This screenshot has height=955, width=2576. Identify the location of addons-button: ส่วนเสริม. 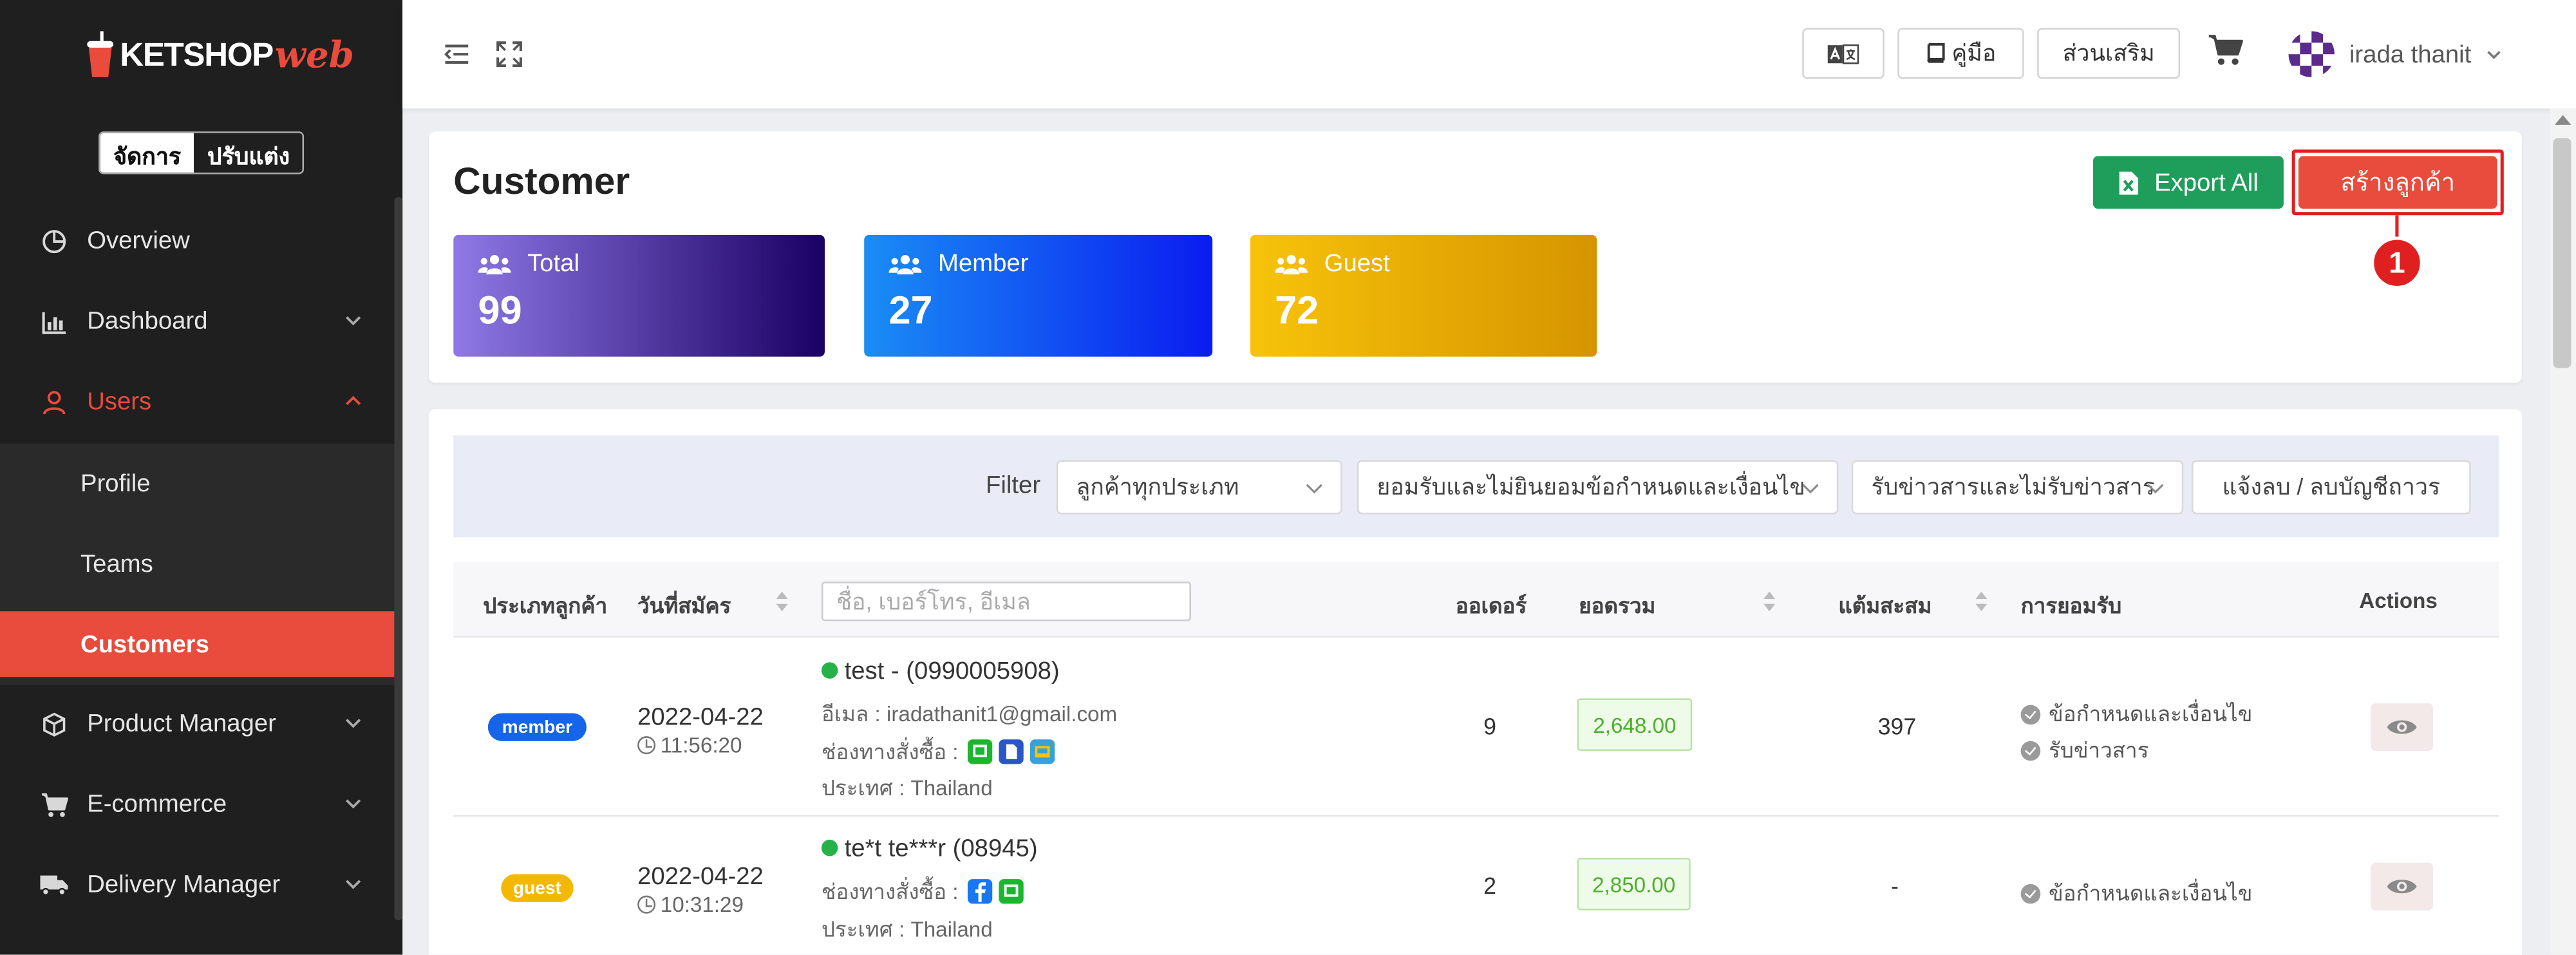
(2109, 54).